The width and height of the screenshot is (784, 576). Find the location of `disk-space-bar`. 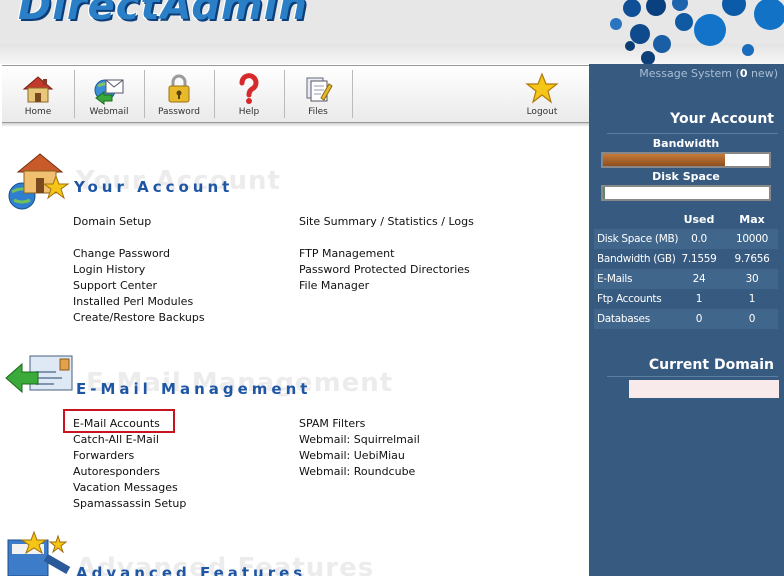

disk-space-bar is located at coordinates (686, 193).